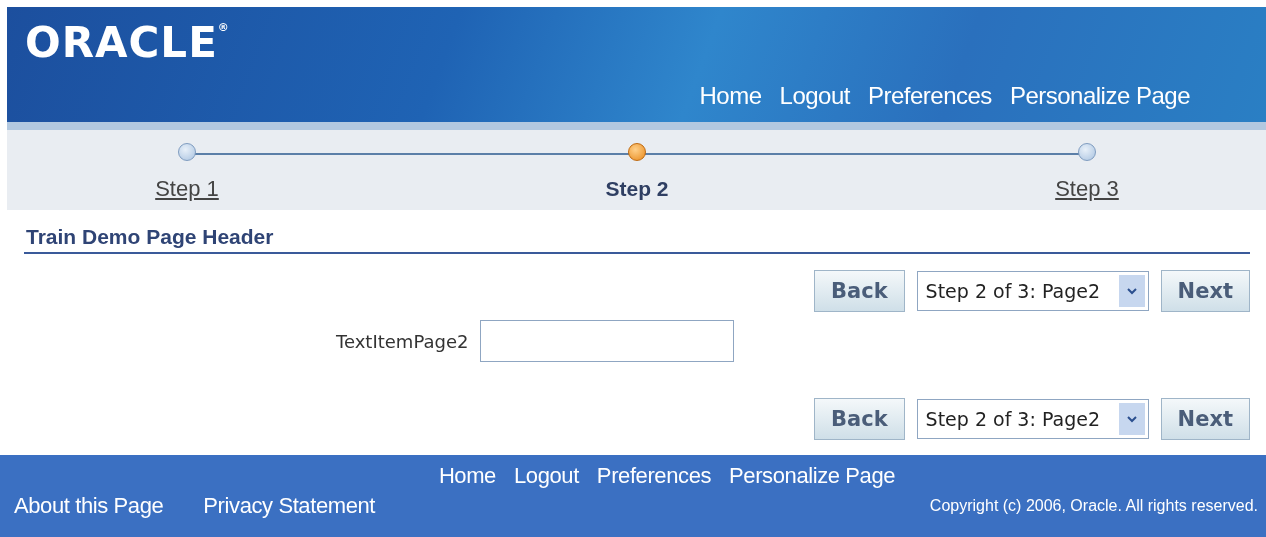 Image resolution: width=1266 pixels, height=537 pixels. Describe the element at coordinates (402, 341) in the screenshot. I see `field-label: TextItemPage2` at that location.